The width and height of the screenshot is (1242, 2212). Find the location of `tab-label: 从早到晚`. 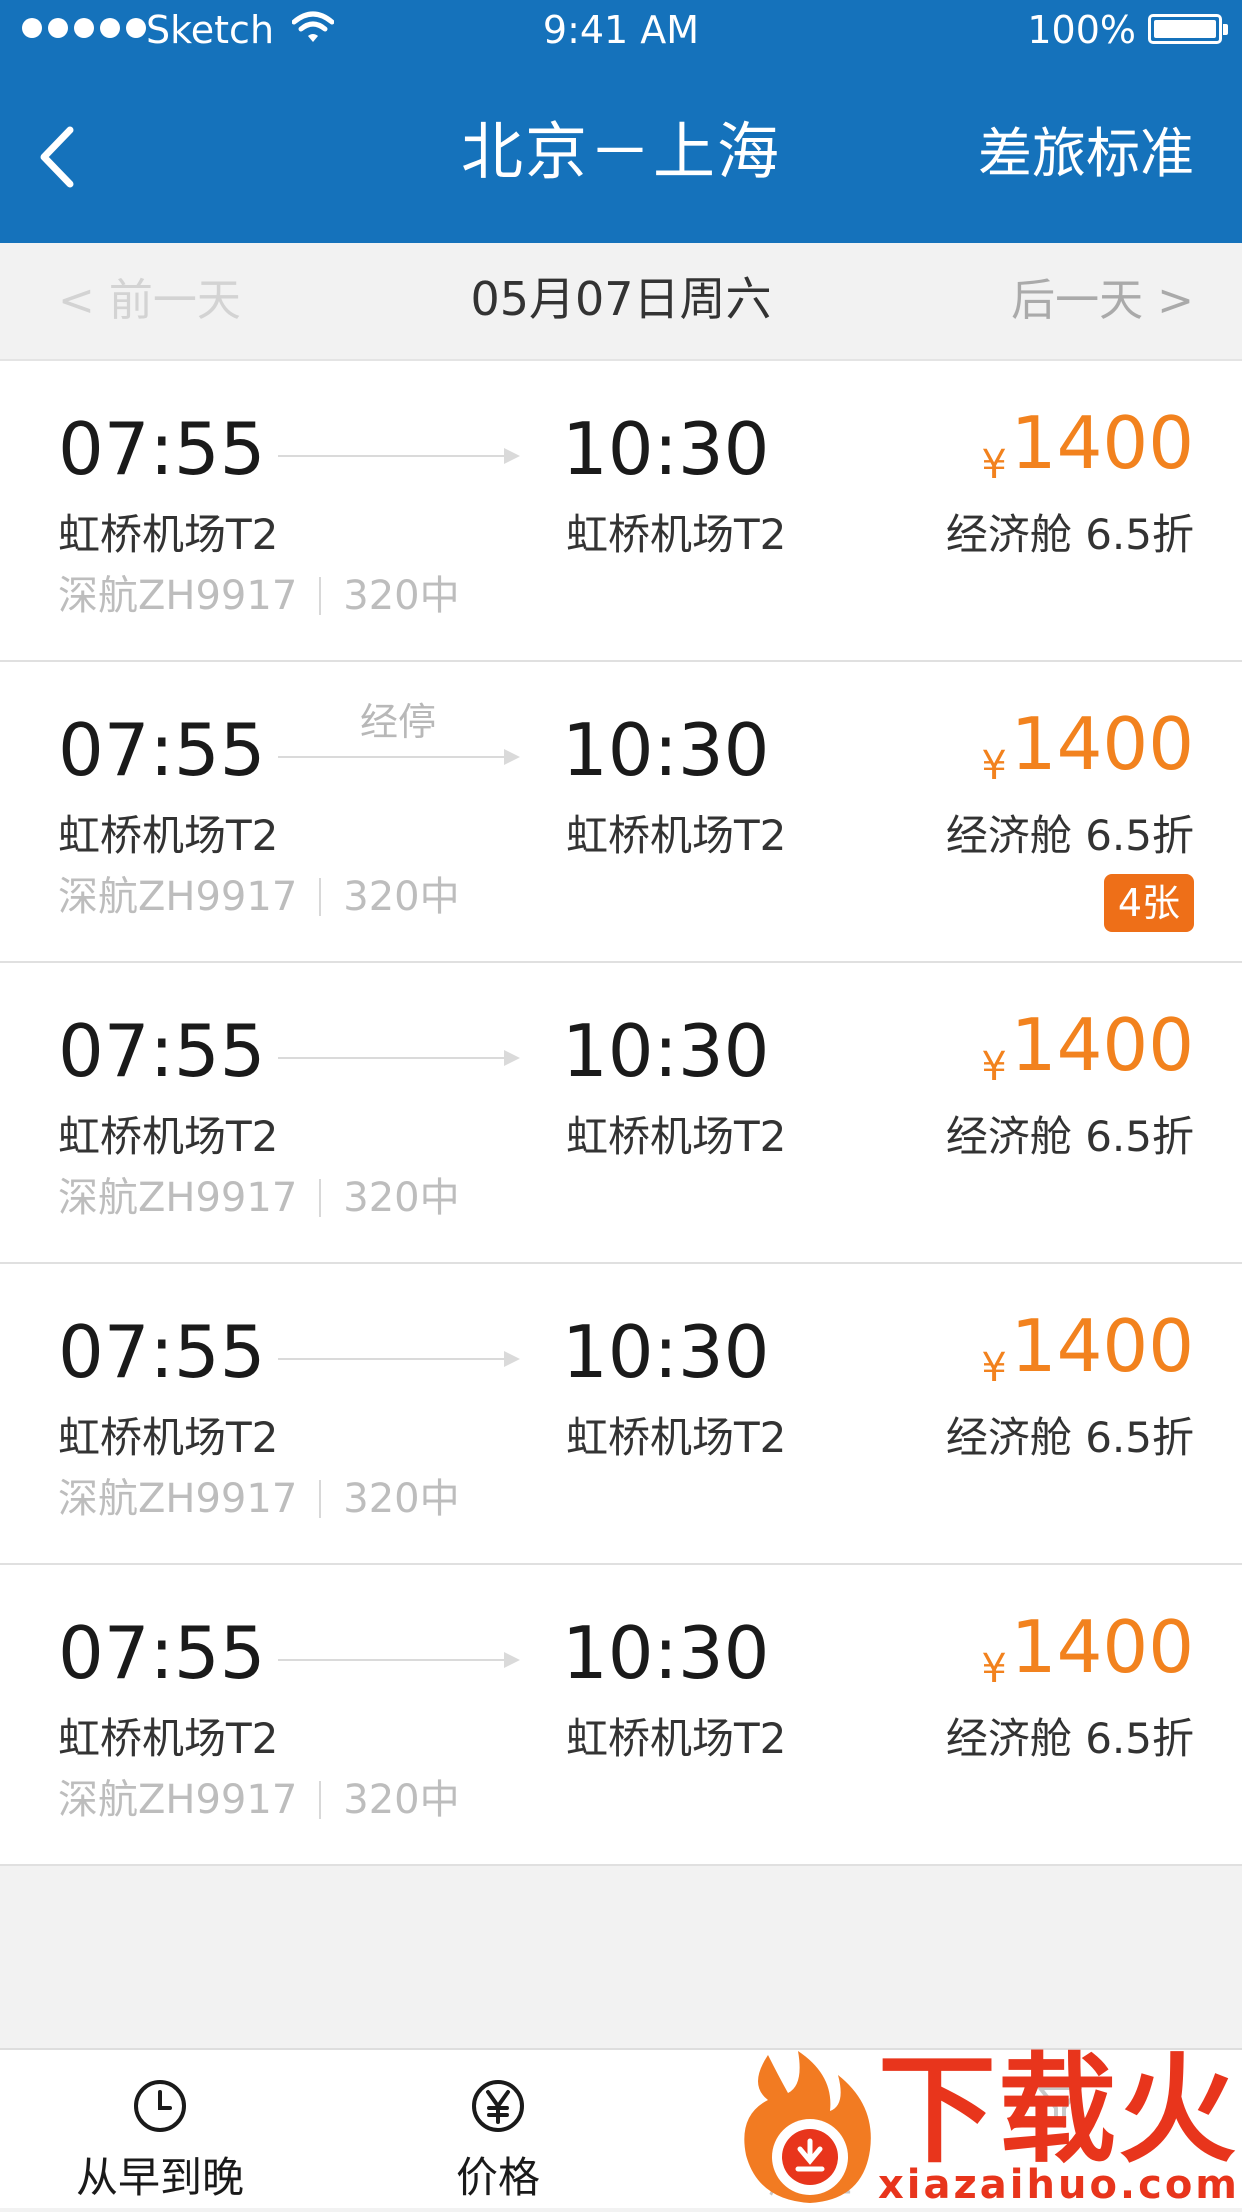

tab-label: 从早到晚 is located at coordinates (159, 2177).